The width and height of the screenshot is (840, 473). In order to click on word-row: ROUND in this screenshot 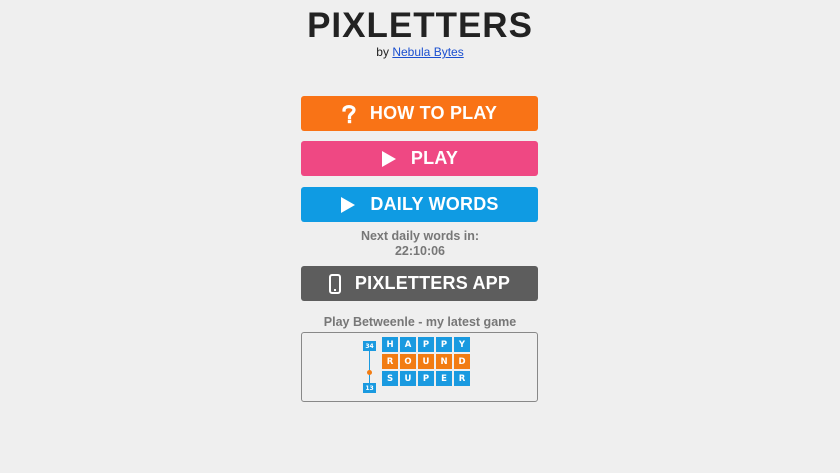, I will do `click(426, 361)`.